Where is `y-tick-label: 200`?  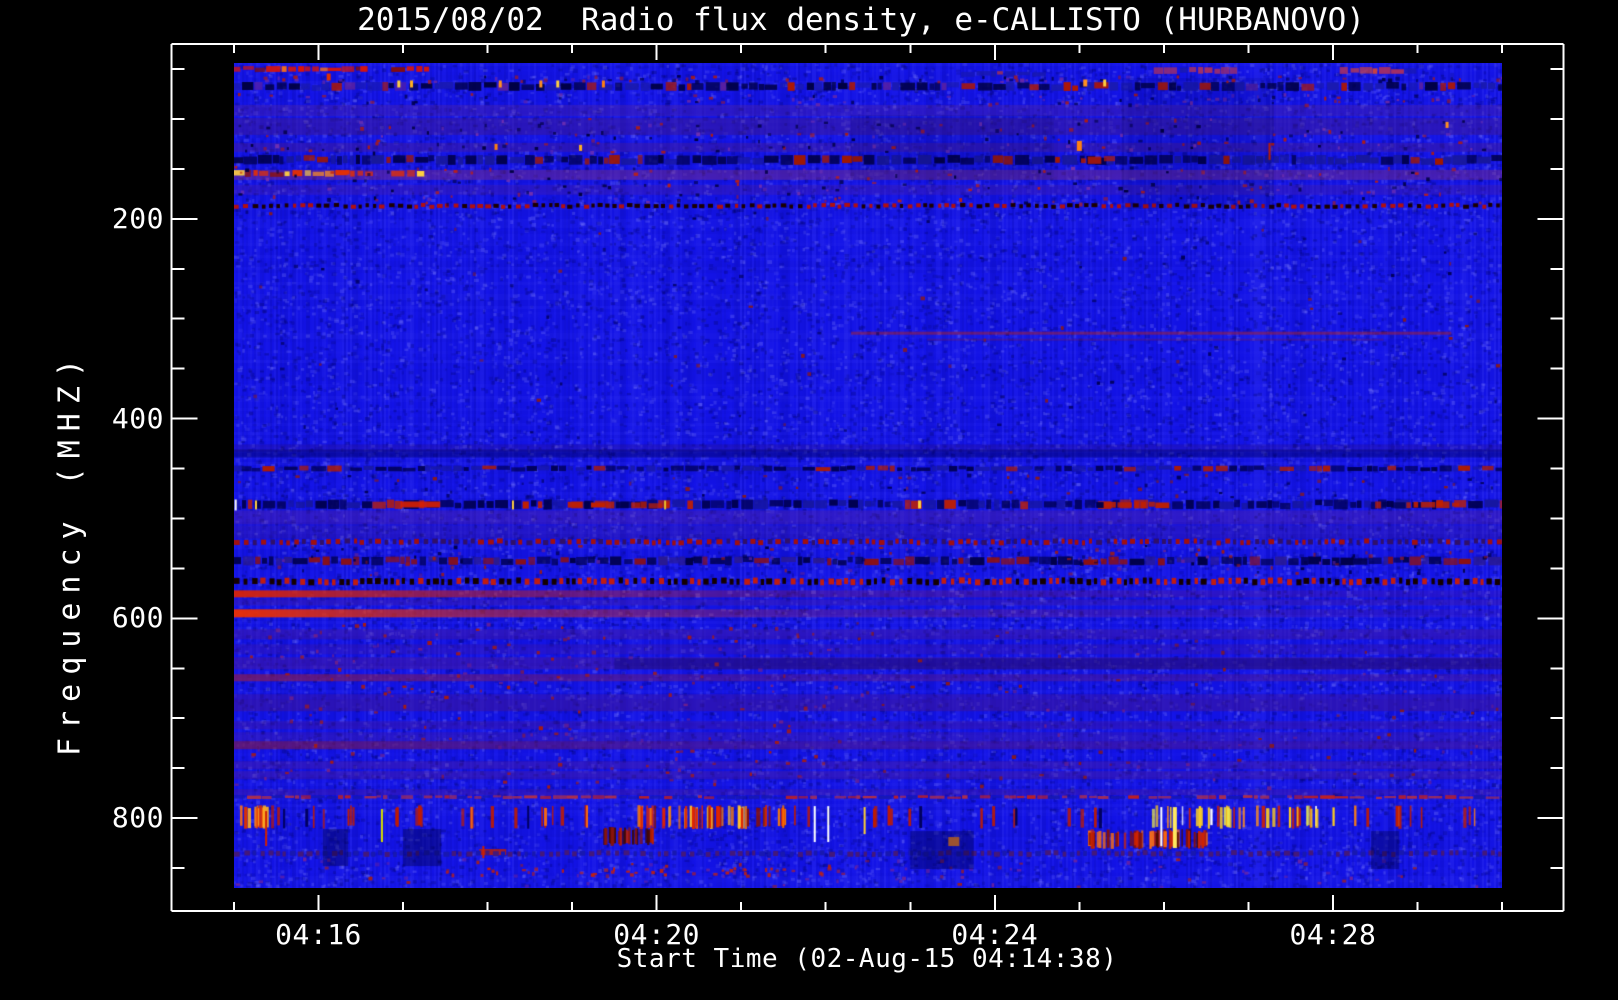 y-tick-label: 200 is located at coordinates (137, 218).